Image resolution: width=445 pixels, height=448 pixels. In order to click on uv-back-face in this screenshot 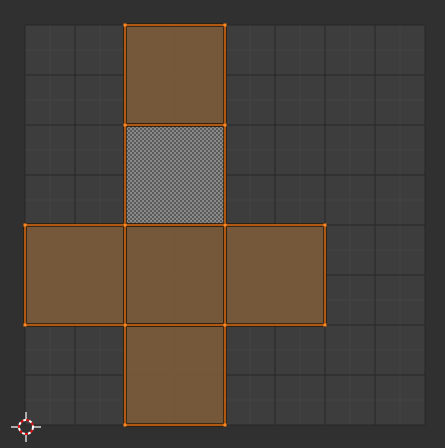, I will do `click(175, 175)`.